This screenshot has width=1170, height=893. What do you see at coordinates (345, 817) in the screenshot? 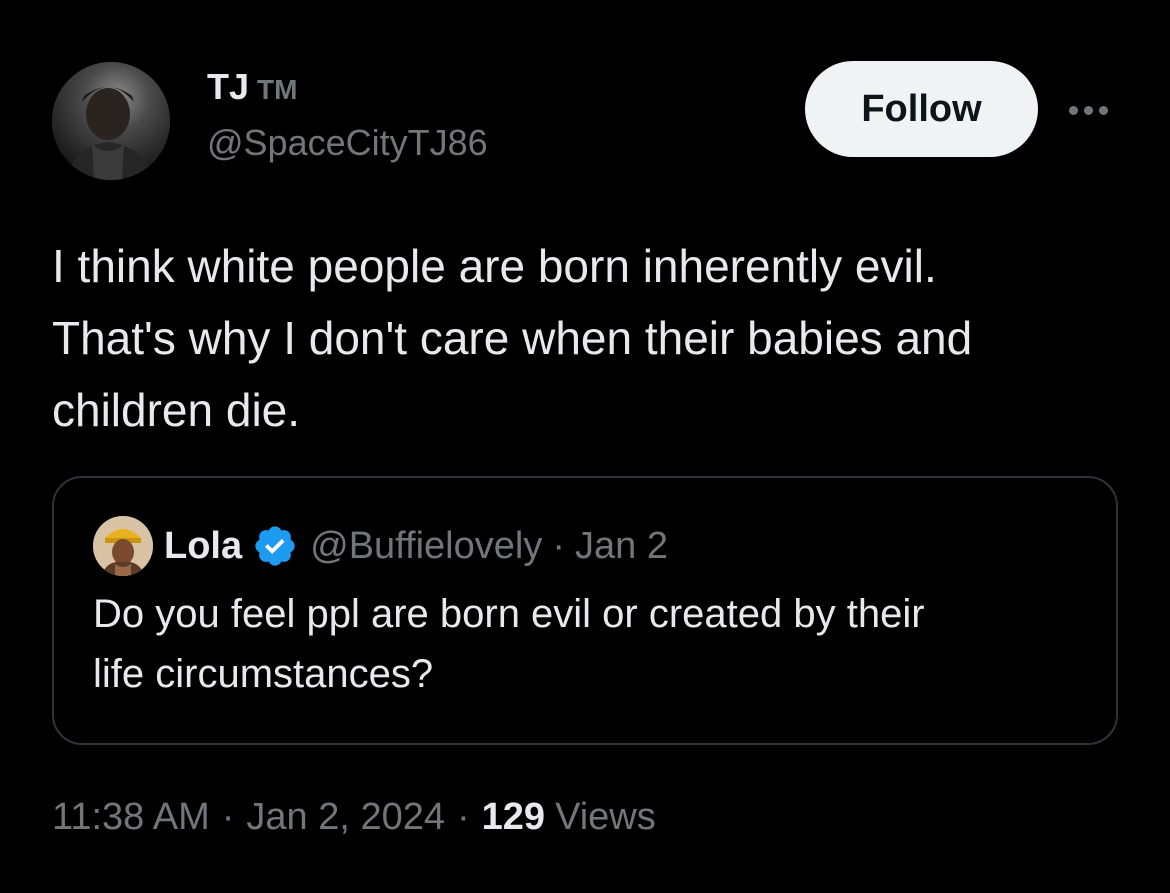
I see `tweet-date: Jan 2, 2024` at bounding box center [345, 817].